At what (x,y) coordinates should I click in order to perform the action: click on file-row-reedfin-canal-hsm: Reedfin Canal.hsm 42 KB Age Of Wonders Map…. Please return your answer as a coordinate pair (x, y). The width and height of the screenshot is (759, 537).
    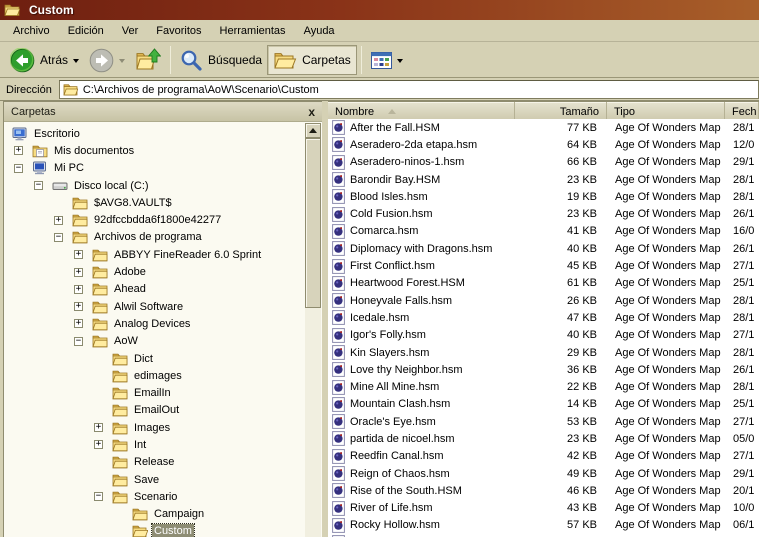
    Looking at the image, I should click on (543, 456).